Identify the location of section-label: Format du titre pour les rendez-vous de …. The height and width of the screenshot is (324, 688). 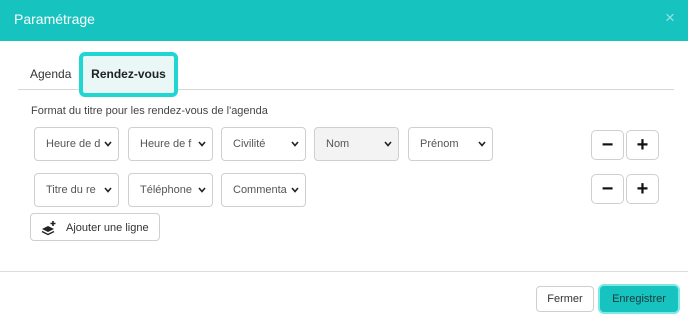
(149, 111).